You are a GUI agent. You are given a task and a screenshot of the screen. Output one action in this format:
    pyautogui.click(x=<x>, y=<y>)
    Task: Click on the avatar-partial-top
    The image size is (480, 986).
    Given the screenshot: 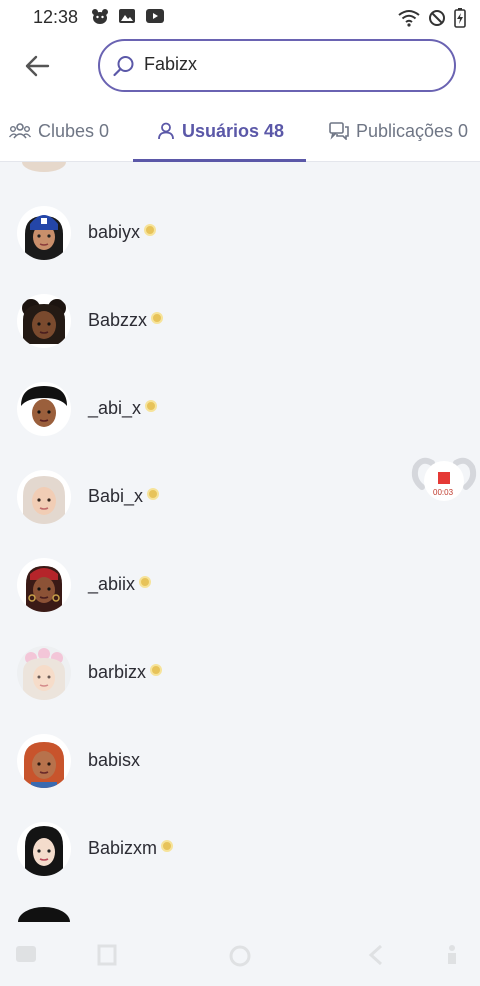 What is the action you would take?
    pyautogui.click(x=44, y=167)
    